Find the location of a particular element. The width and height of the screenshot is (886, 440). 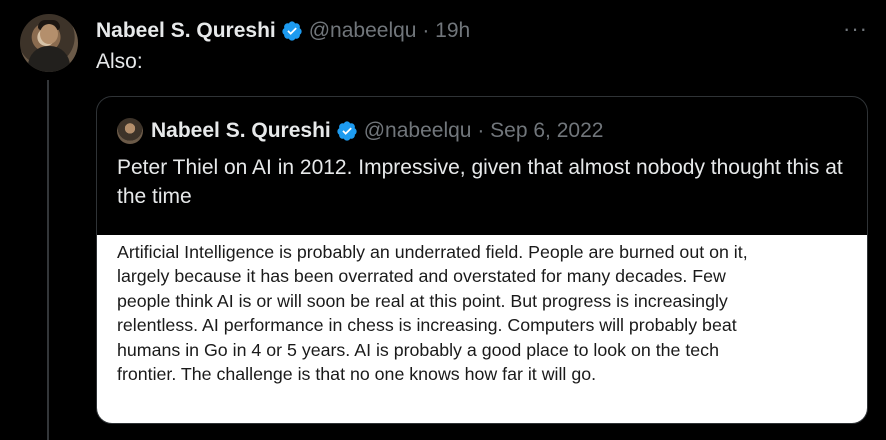

author-avatar is located at coordinates (49, 43).